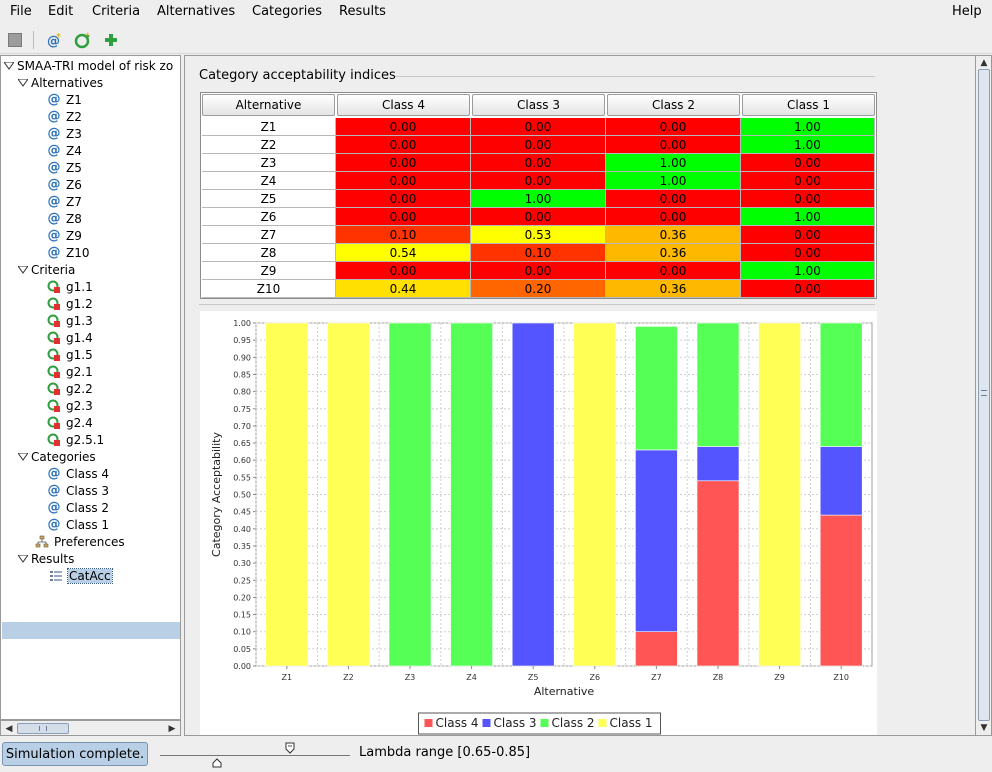 This screenshot has width=992, height=772. What do you see at coordinates (808, 105) in the screenshot?
I see `table-header-class-1: Class 1` at bounding box center [808, 105].